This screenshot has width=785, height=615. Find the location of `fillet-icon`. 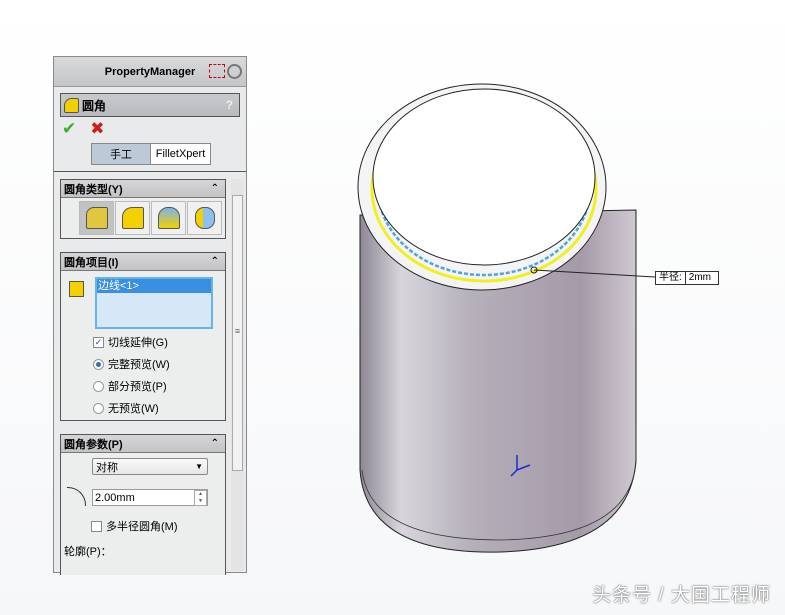

fillet-icon is located at coordinates (71, 105).